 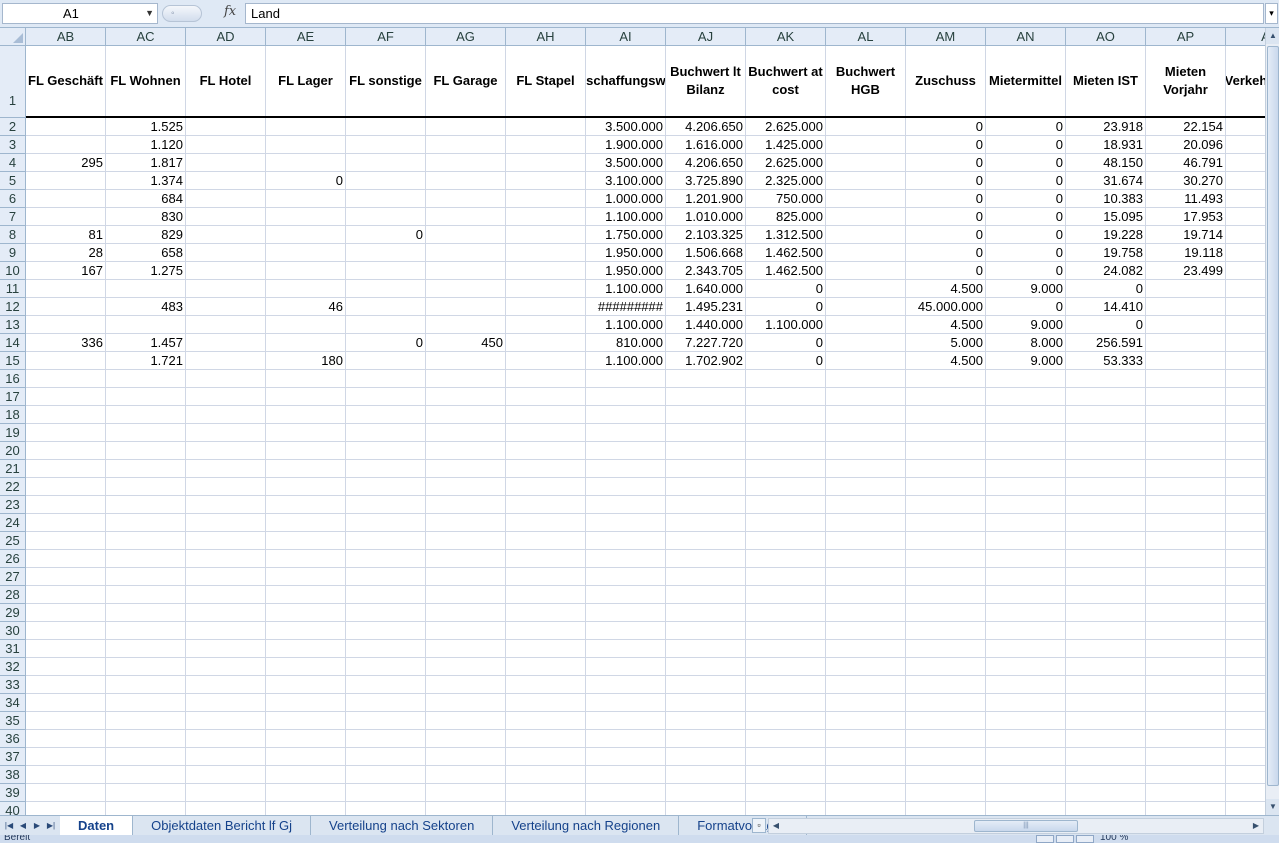 What do you see at coordinates (1272, 36) in the screenshot?
I see `scroll-up-icon: ▲` at bounding box center [1272, 36].